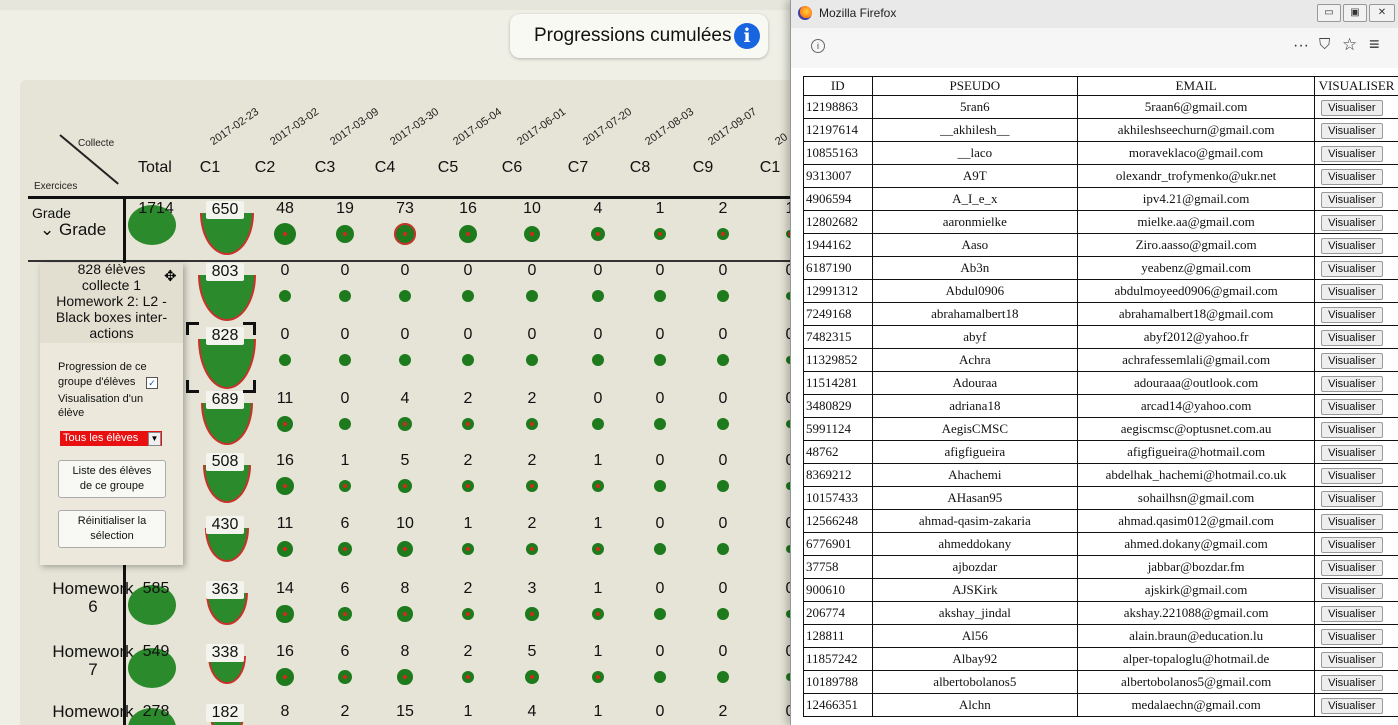 Image resolution: width=1398 pixels, height=725 pixels. Describe the element at coordinates (1349, 45) in the screenshot. I see `bookmark-star-icon: ☆` at that location.